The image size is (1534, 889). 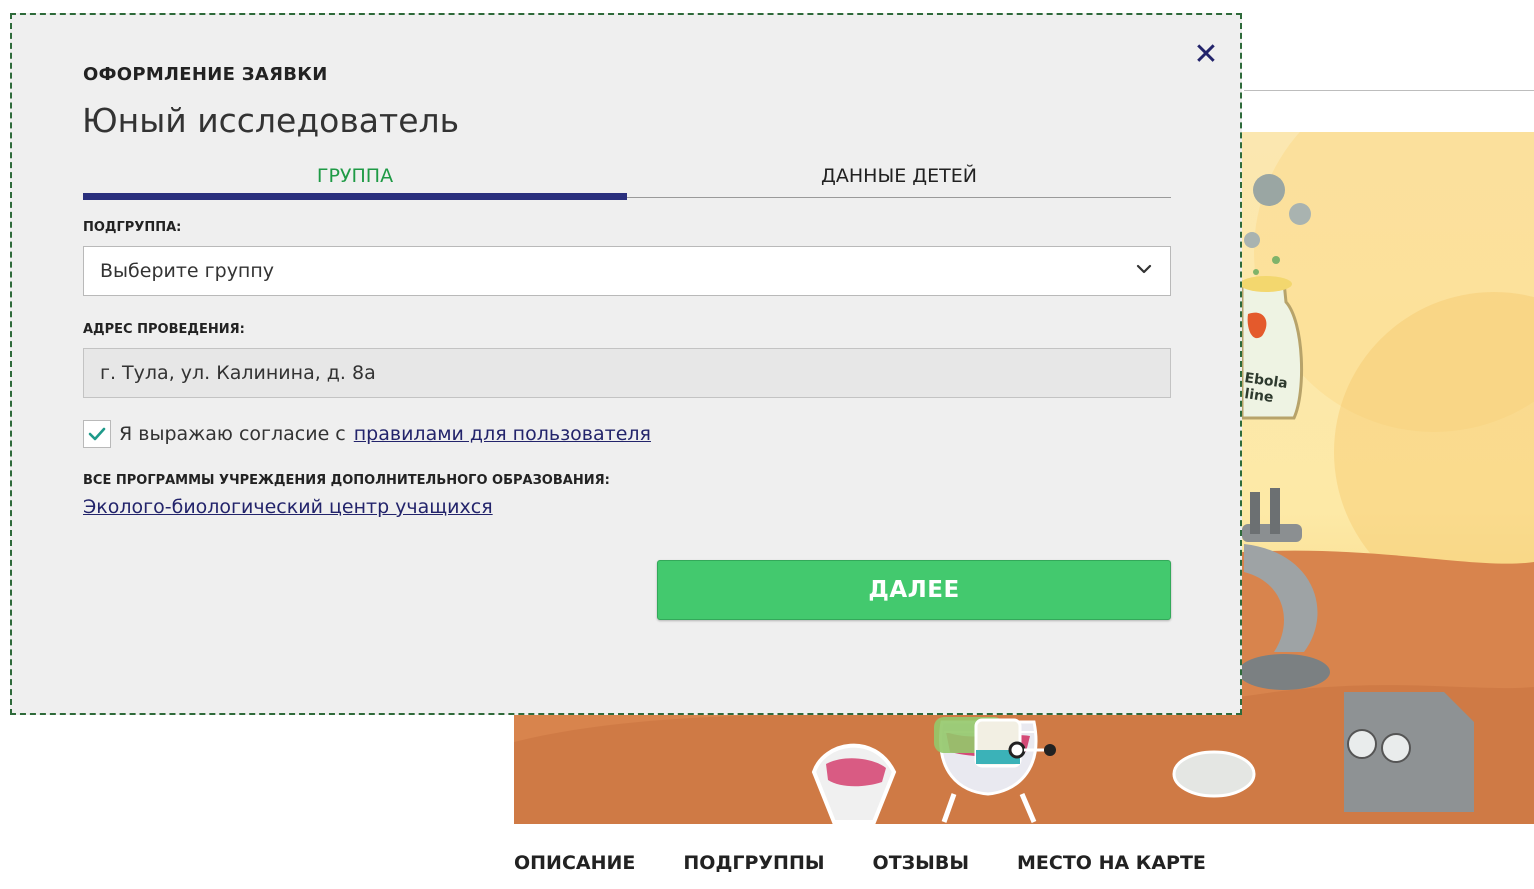 What do you see at coordinates (1206, 55) in the screenshot?
I see `close-icon: ✕` at bounding box center [1206, 55].